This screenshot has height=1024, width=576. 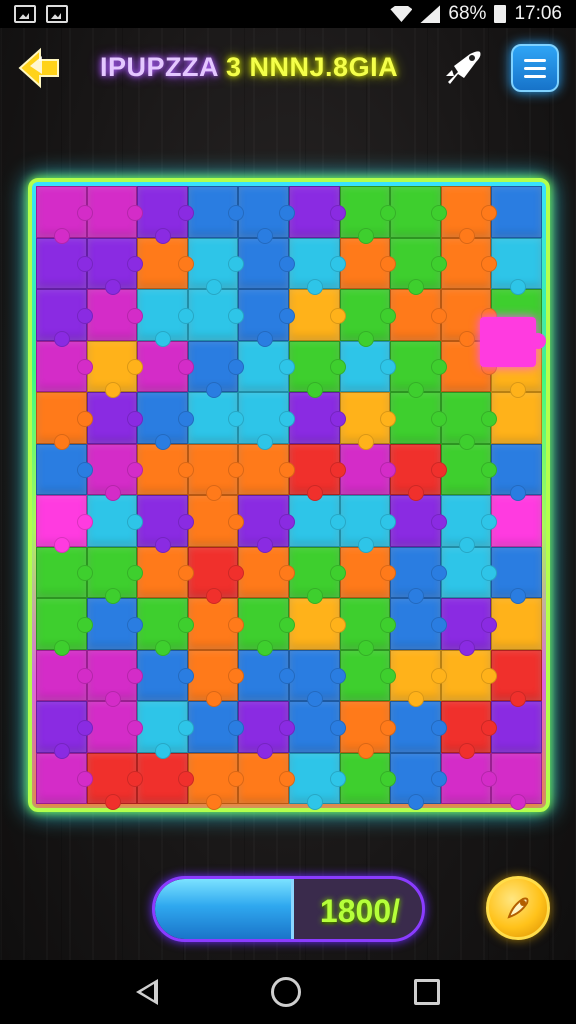 I want to click on menu-button, so click(x=535, y=68).